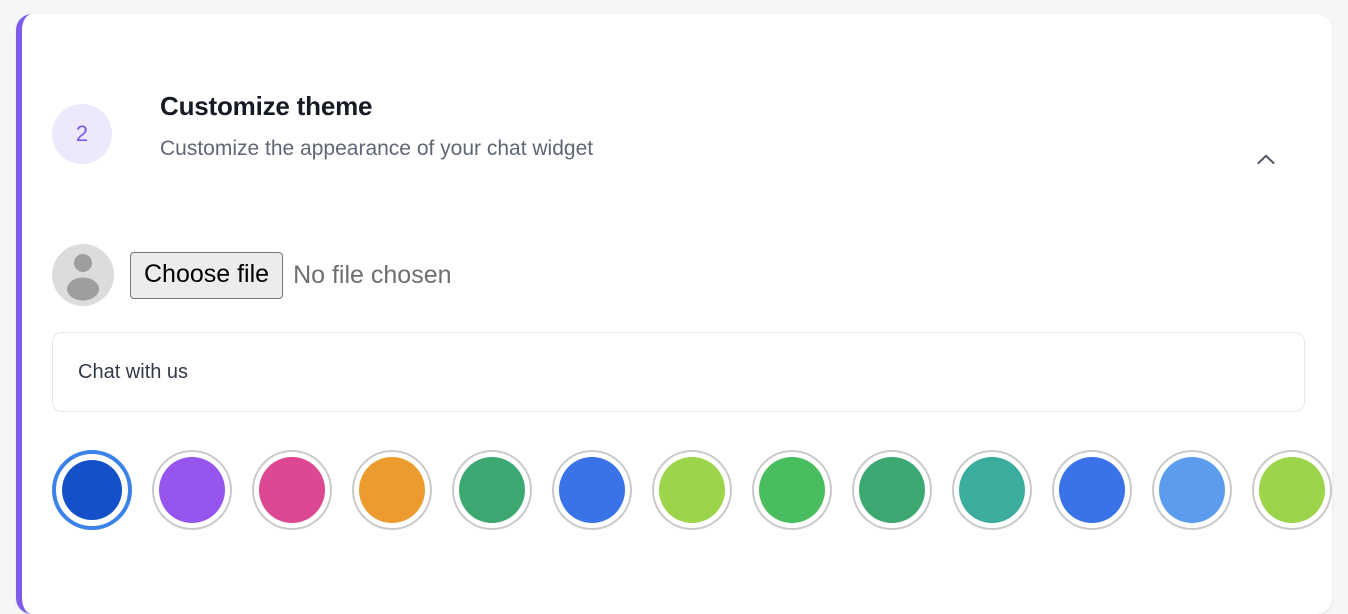 The height and width of the screenshot is (614, 1348). I want to click on color-swatch-blue, so click(92, 490).